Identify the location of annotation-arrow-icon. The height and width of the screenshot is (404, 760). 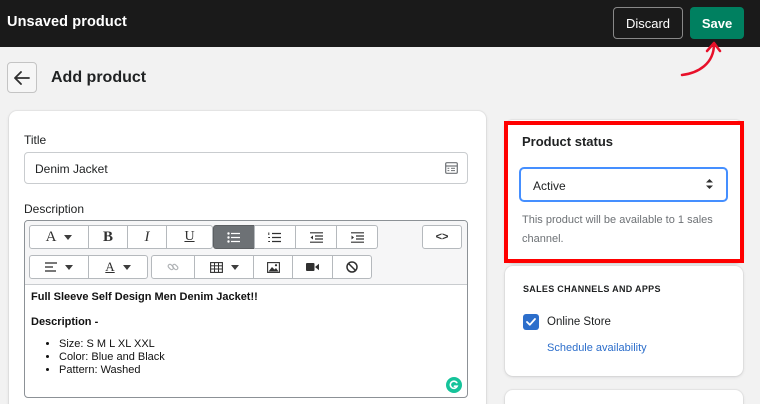
(701, 59).